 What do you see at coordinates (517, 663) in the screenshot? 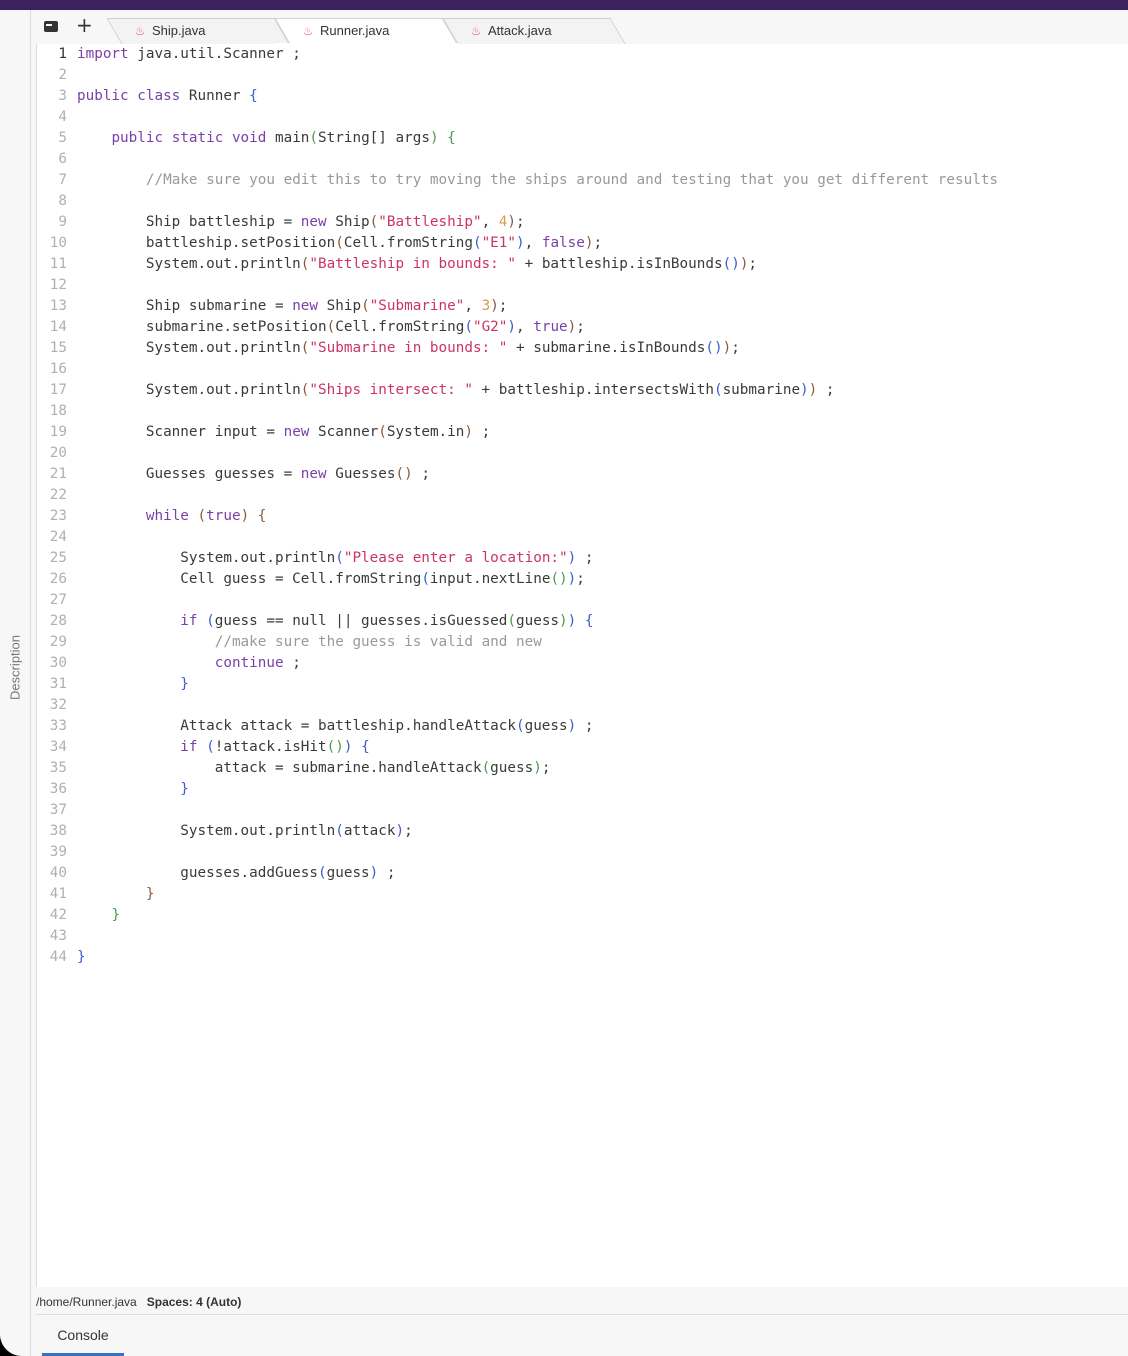
I see `code-line: 30 continue ;` at bounding box center [517, 663].